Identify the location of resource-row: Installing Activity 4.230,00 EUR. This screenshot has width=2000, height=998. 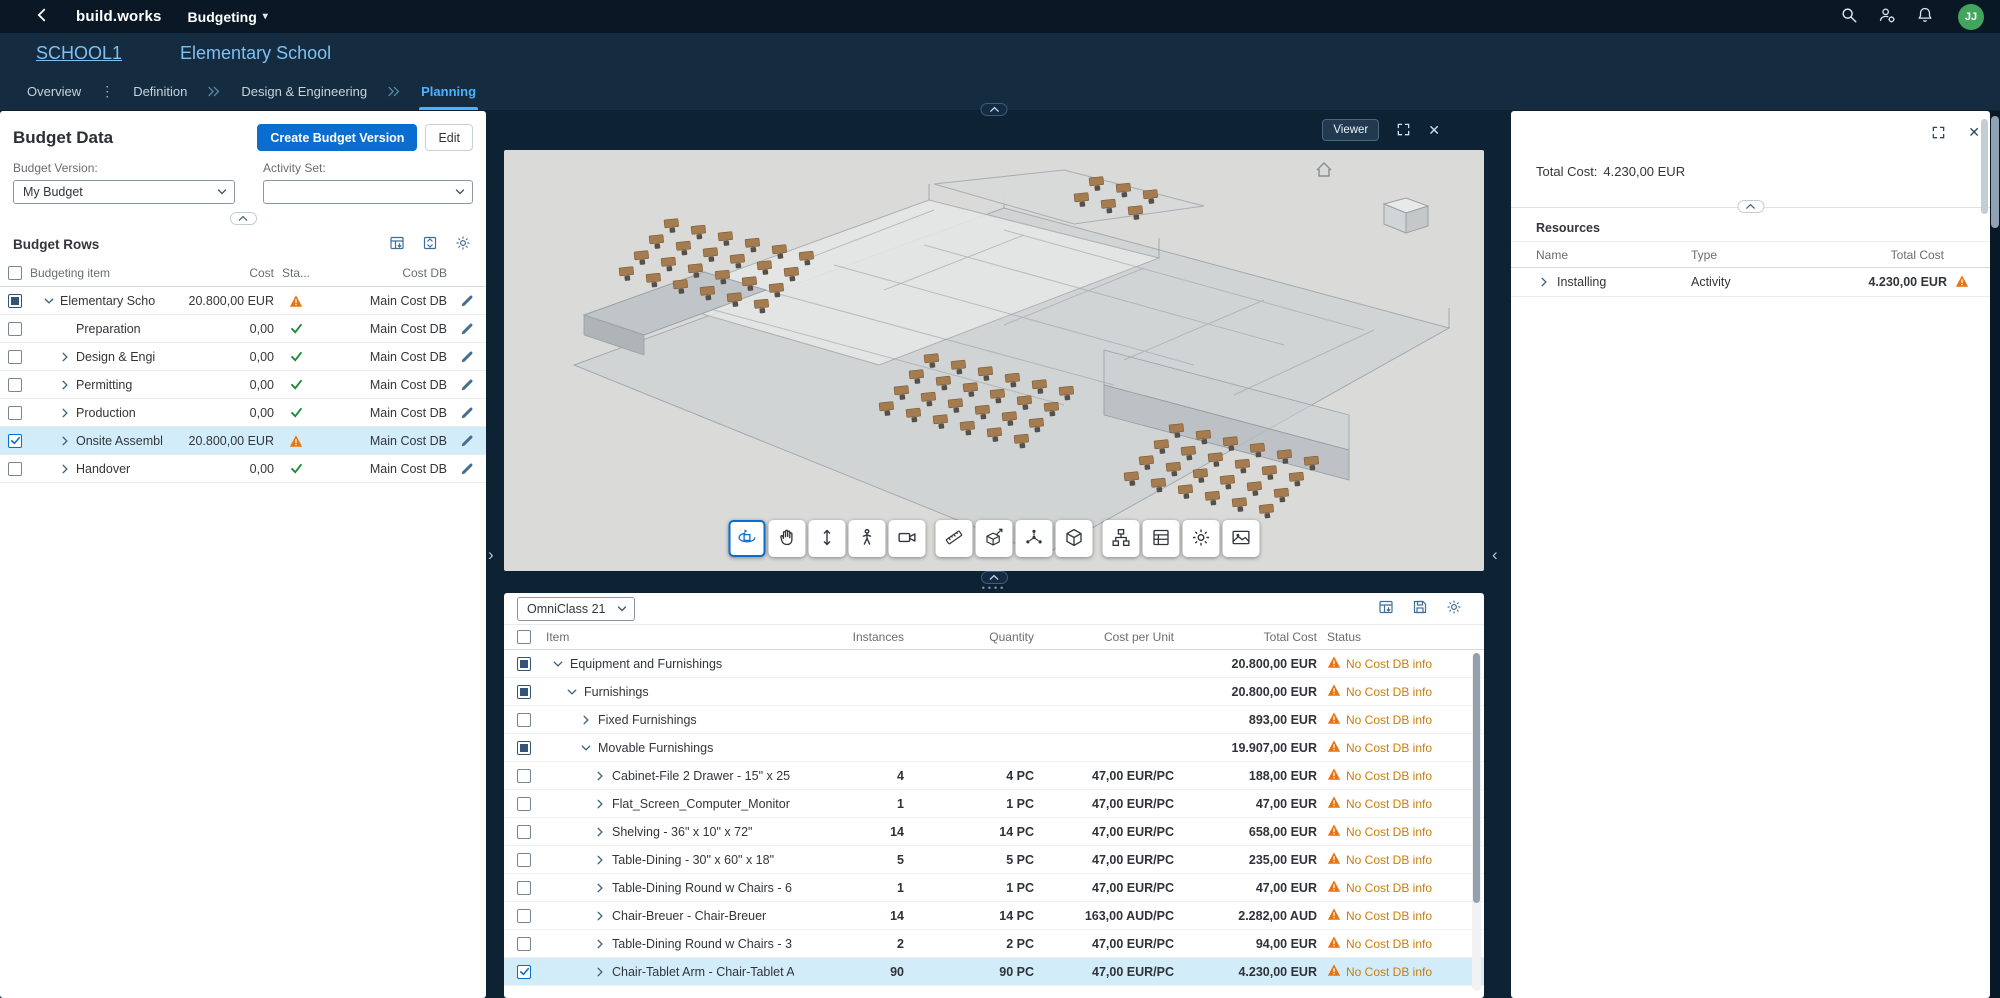
(1750, 282).